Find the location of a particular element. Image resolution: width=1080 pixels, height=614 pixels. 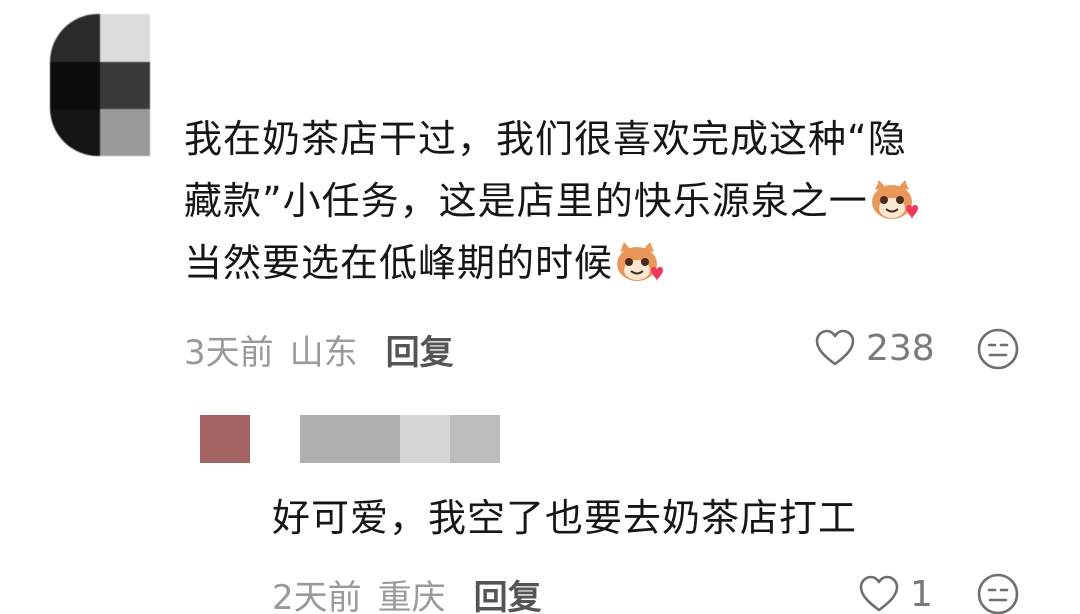

comment-line: 我在奶茶店干过，我们很喜欢完成这种“隐 is located at coordinates (545, 139).